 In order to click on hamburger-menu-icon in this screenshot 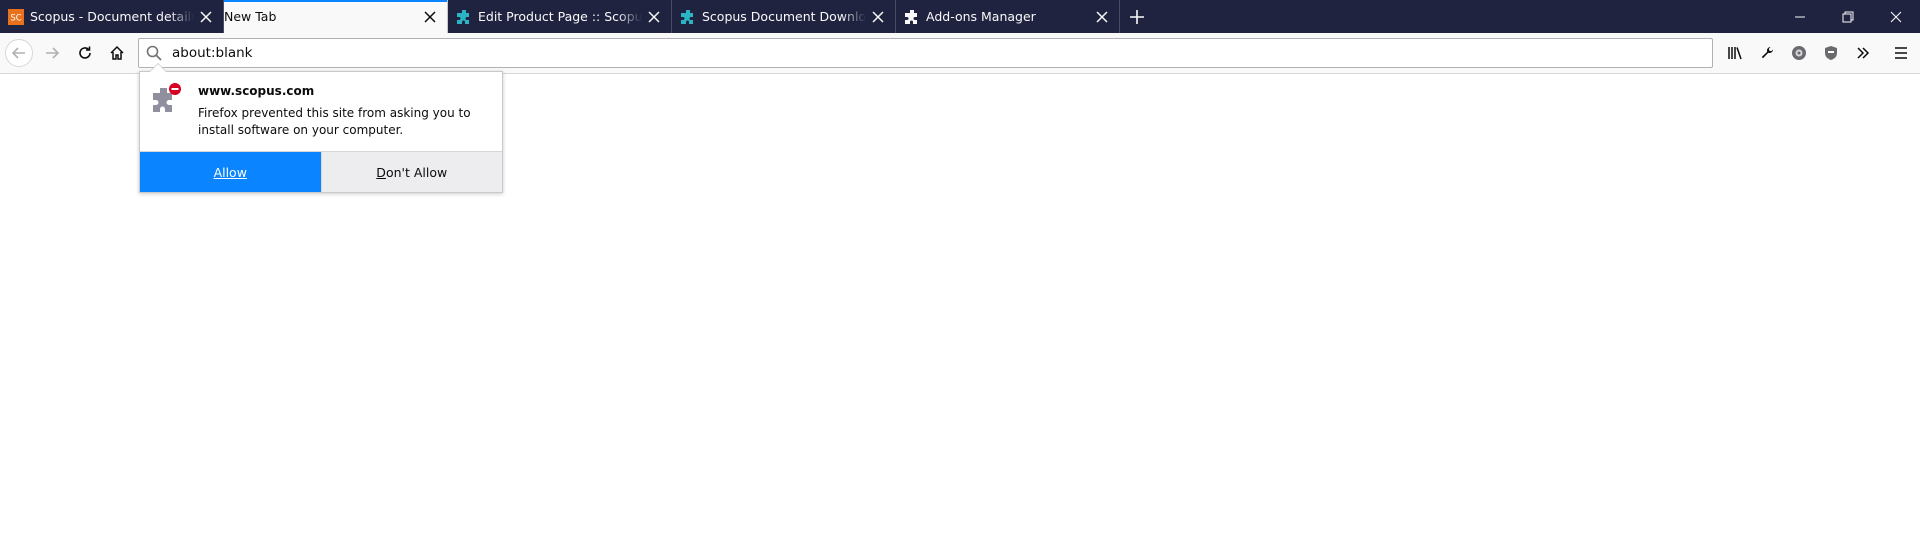, I will do `click(1901, 53)`.